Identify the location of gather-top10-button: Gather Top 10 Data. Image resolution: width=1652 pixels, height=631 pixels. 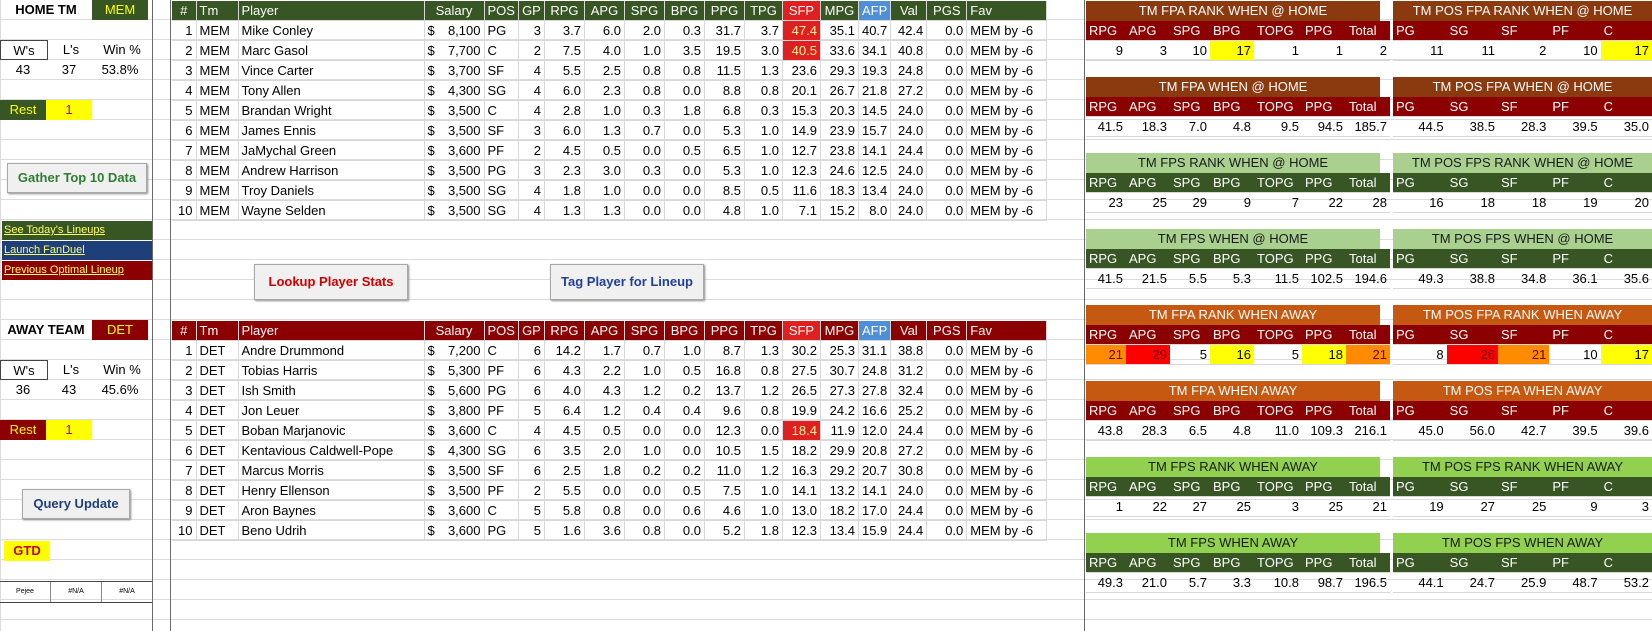
(77, 178).